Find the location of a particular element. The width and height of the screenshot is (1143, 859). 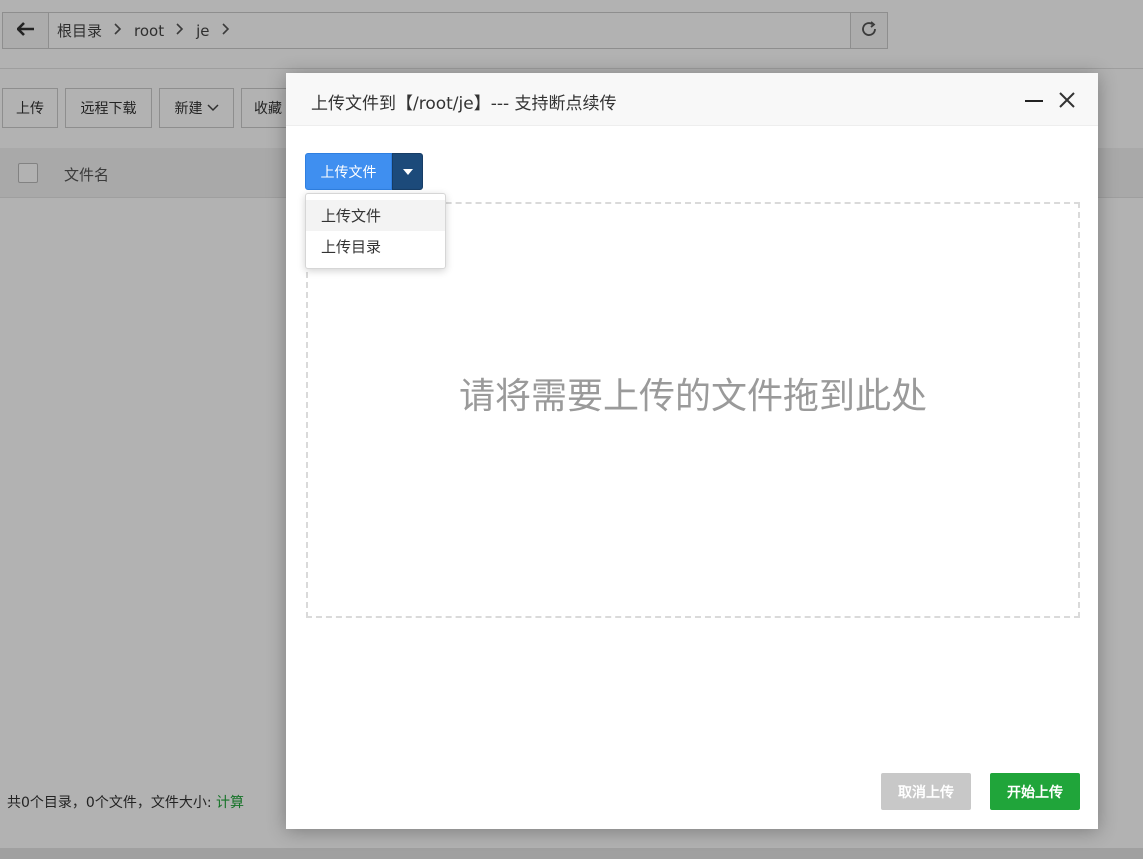

upload-file-button: 上传文件 is located at coordinates (348, 171).